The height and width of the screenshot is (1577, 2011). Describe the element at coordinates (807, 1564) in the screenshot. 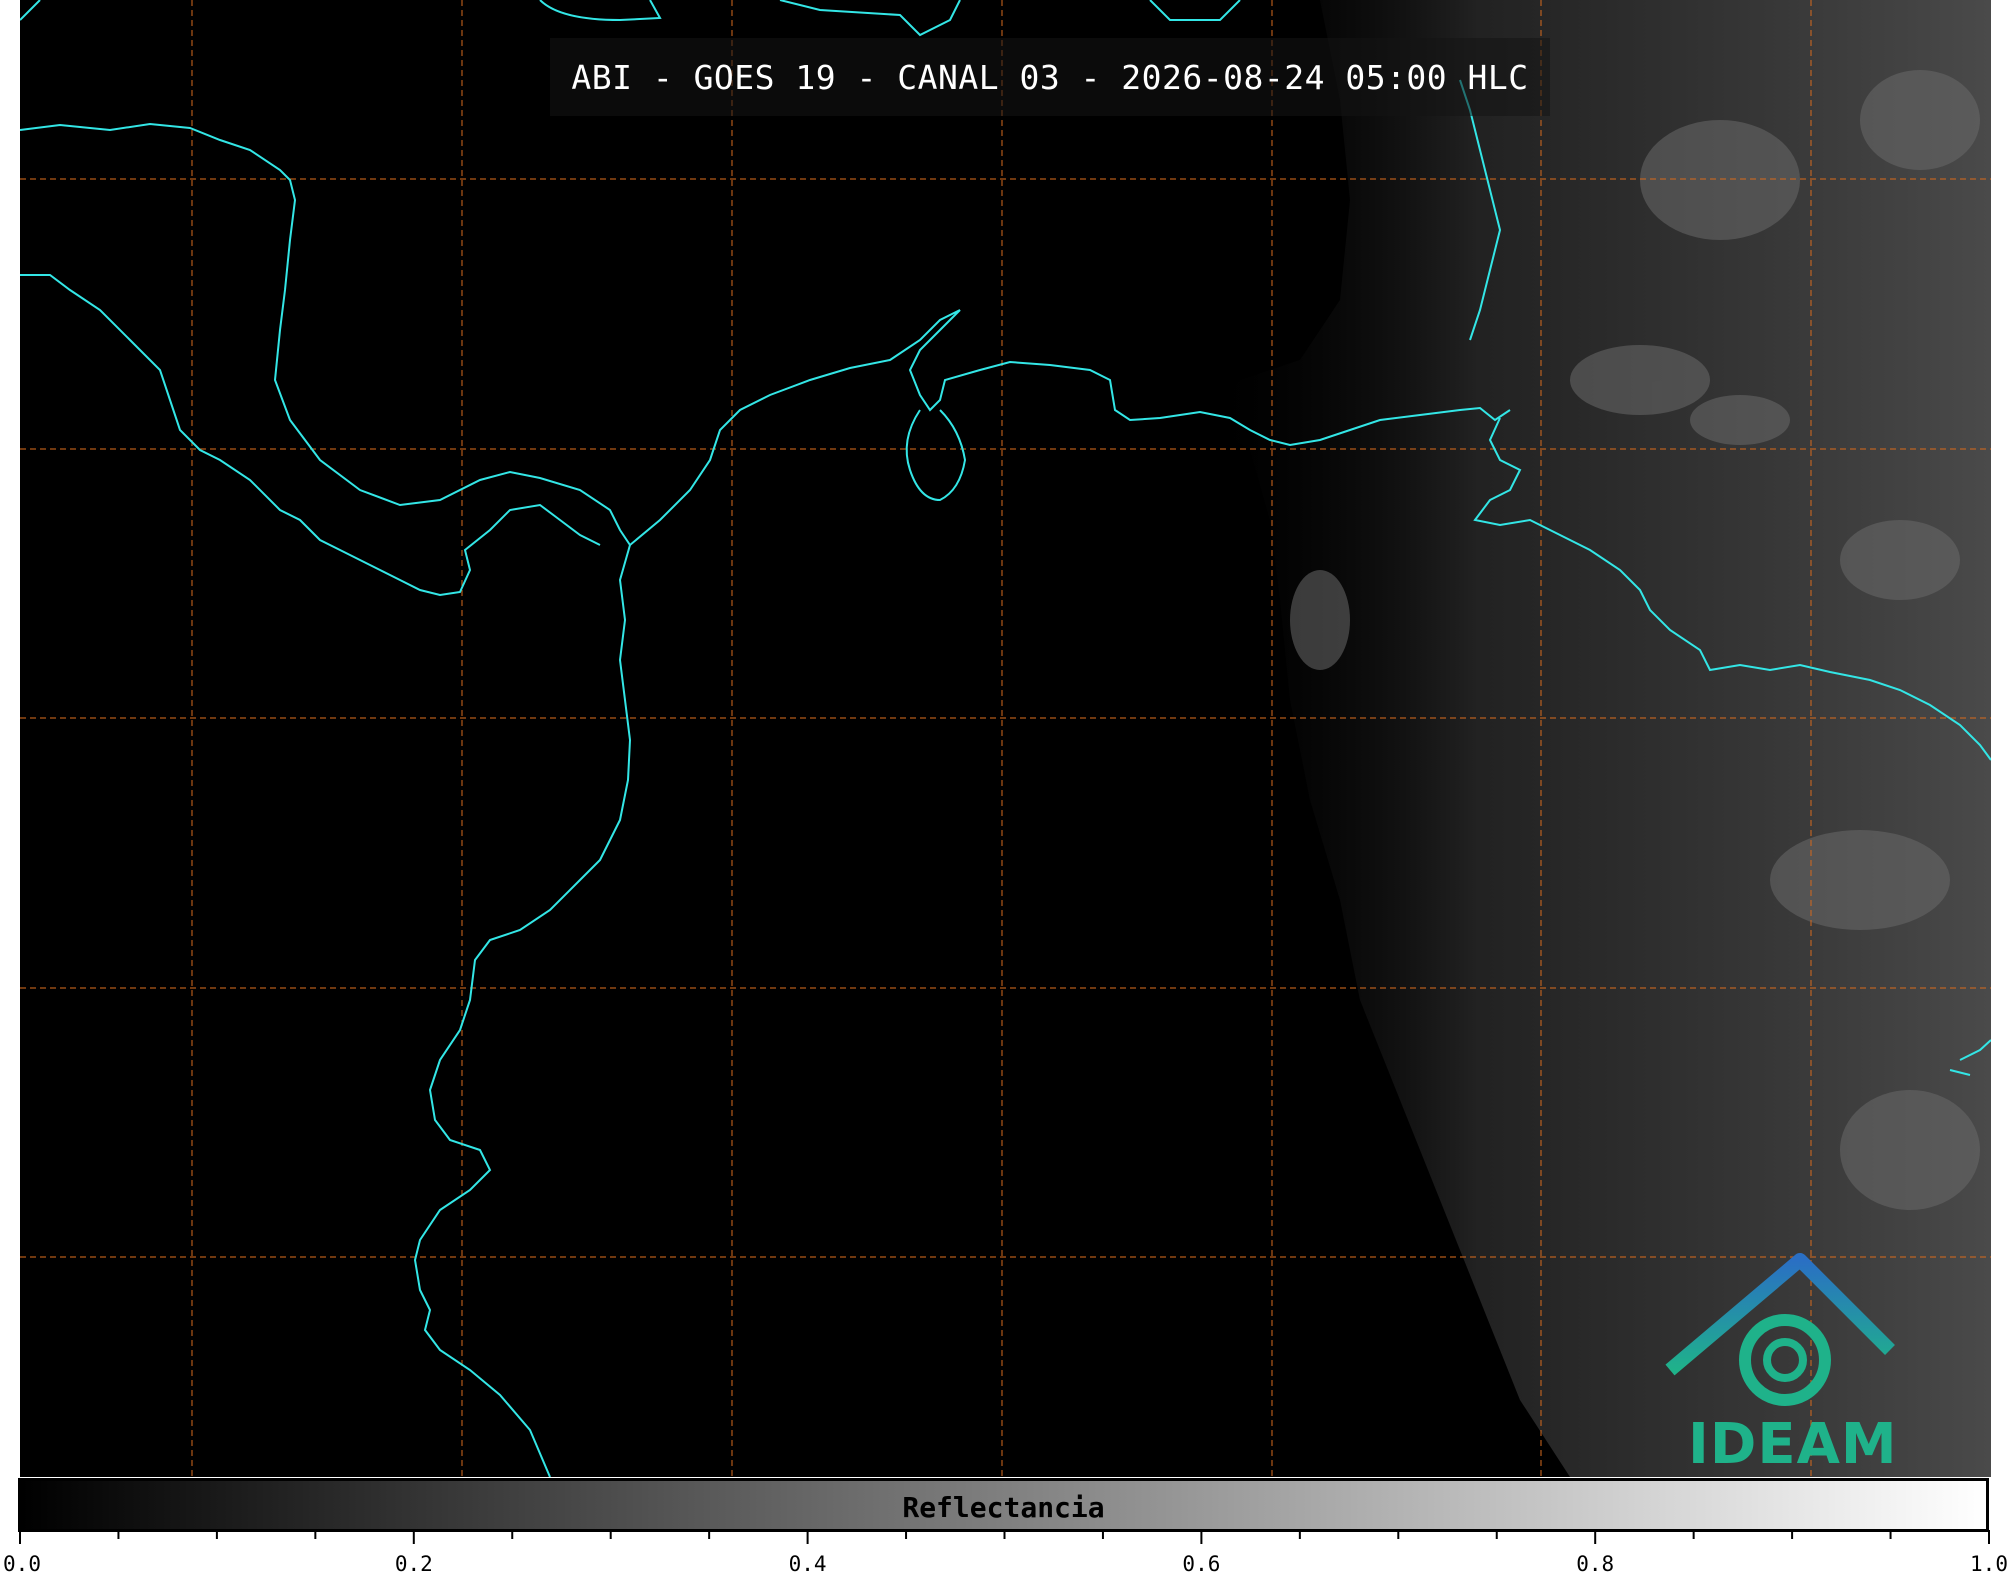

I see `colorbar-tick-label: 0.4` at that location.